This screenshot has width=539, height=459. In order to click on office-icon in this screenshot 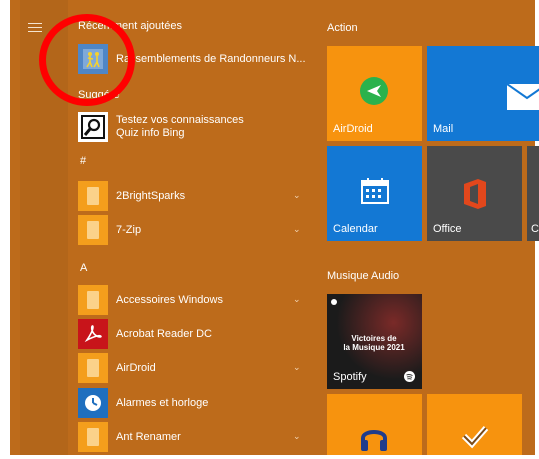, I will do `click(475, 194)`.